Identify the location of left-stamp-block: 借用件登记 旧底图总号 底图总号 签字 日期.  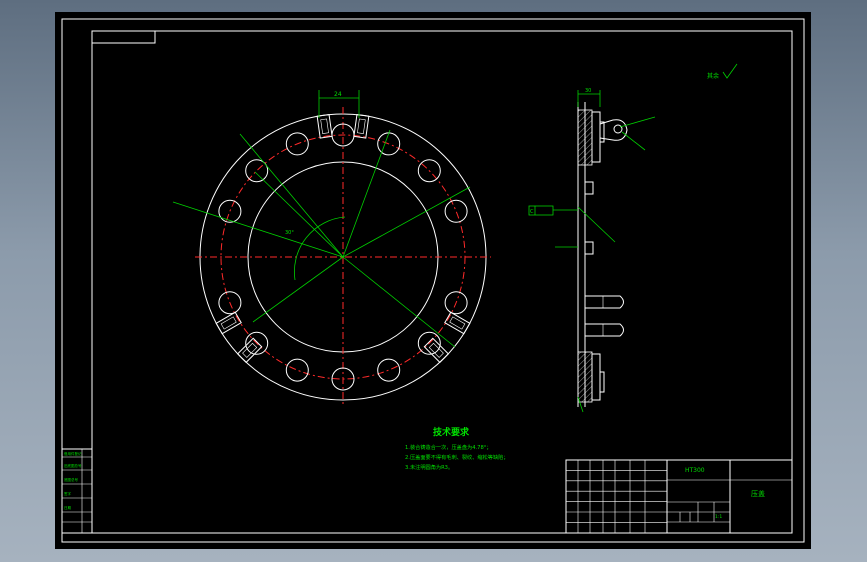
(77, 491).